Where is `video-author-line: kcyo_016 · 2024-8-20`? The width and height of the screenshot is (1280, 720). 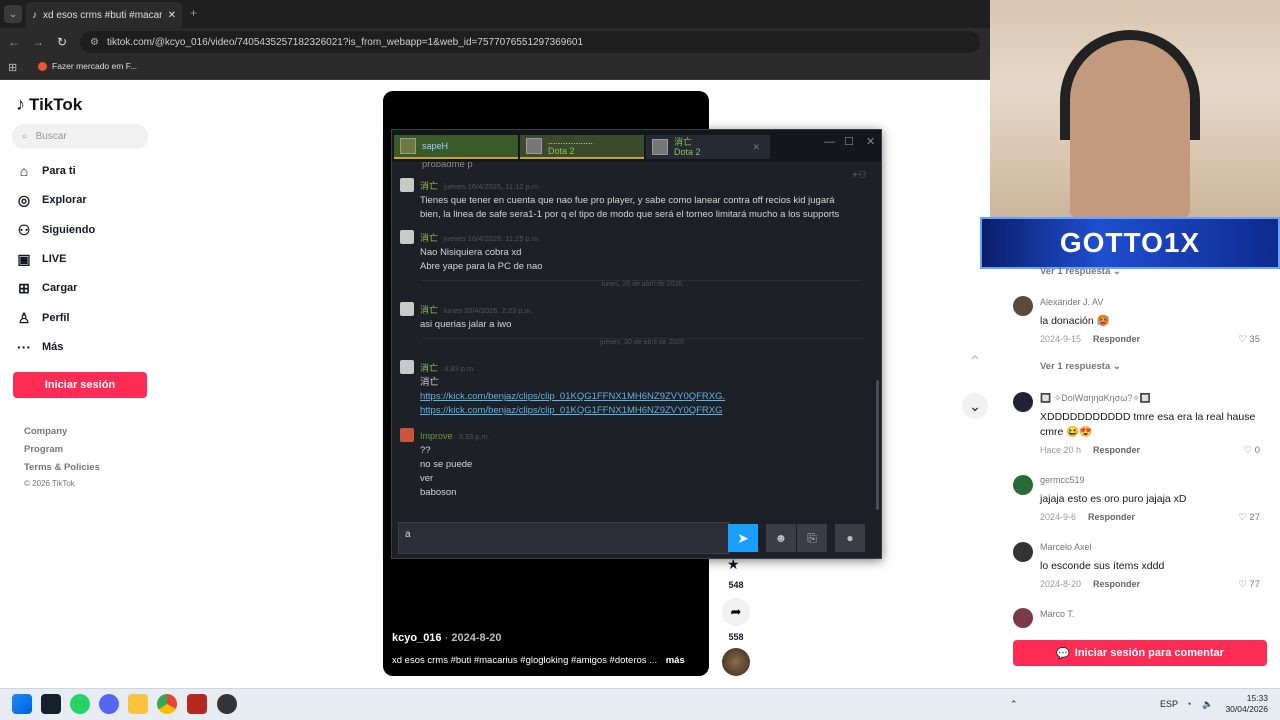 video-author-line: kcyo_016 · 2024-8-20 is located at coordinates (447, 638).